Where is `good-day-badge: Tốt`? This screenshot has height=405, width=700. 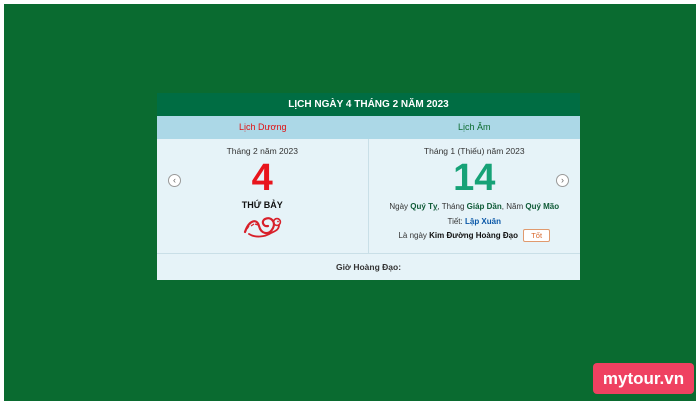 good-day-badge: Tốt is located at coordinates (537, 235).